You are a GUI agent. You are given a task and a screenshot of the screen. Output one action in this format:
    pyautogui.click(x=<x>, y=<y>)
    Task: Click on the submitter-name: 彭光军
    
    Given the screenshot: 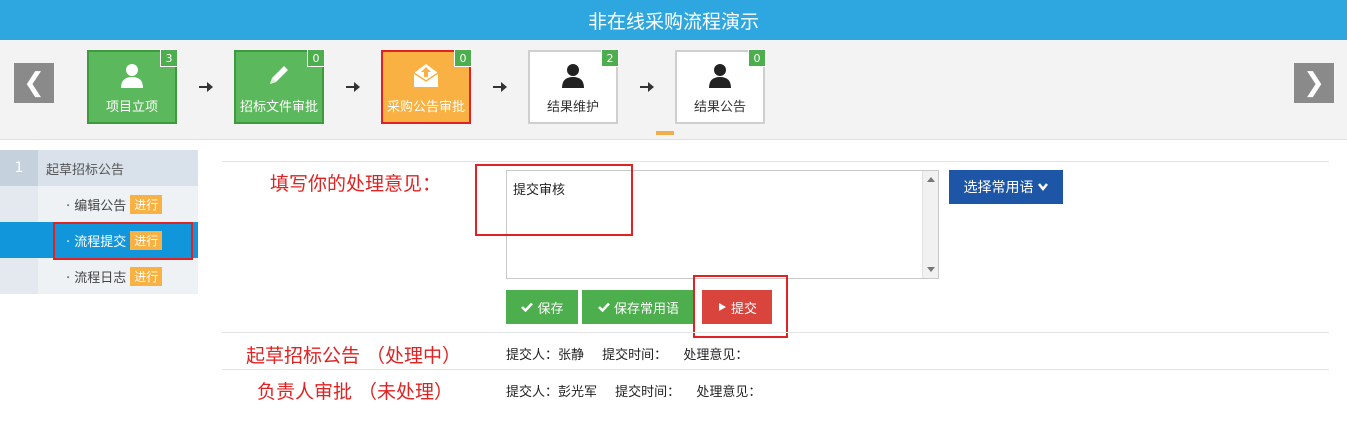 What is the action you would take?
    pyautogui.click(x=578, y=392)
    